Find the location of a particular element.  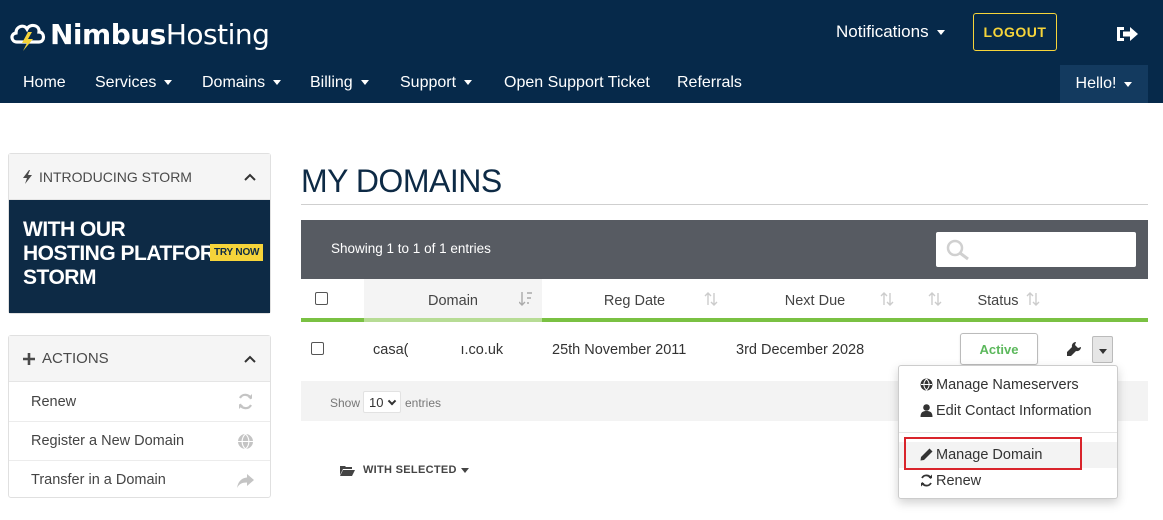

table-toolbar: Showing 1 to 1 of 1 entries is located at coordinates (724, 249).